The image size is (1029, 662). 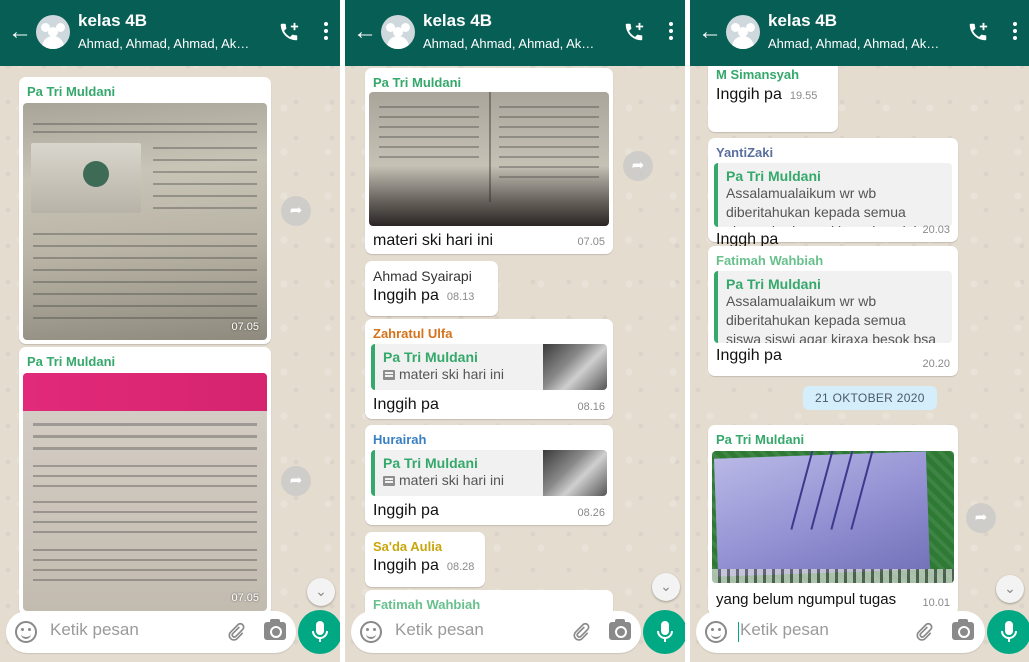 I want to click on message-text: yang belum ngumpul tugas, so click(x=806, y=599).